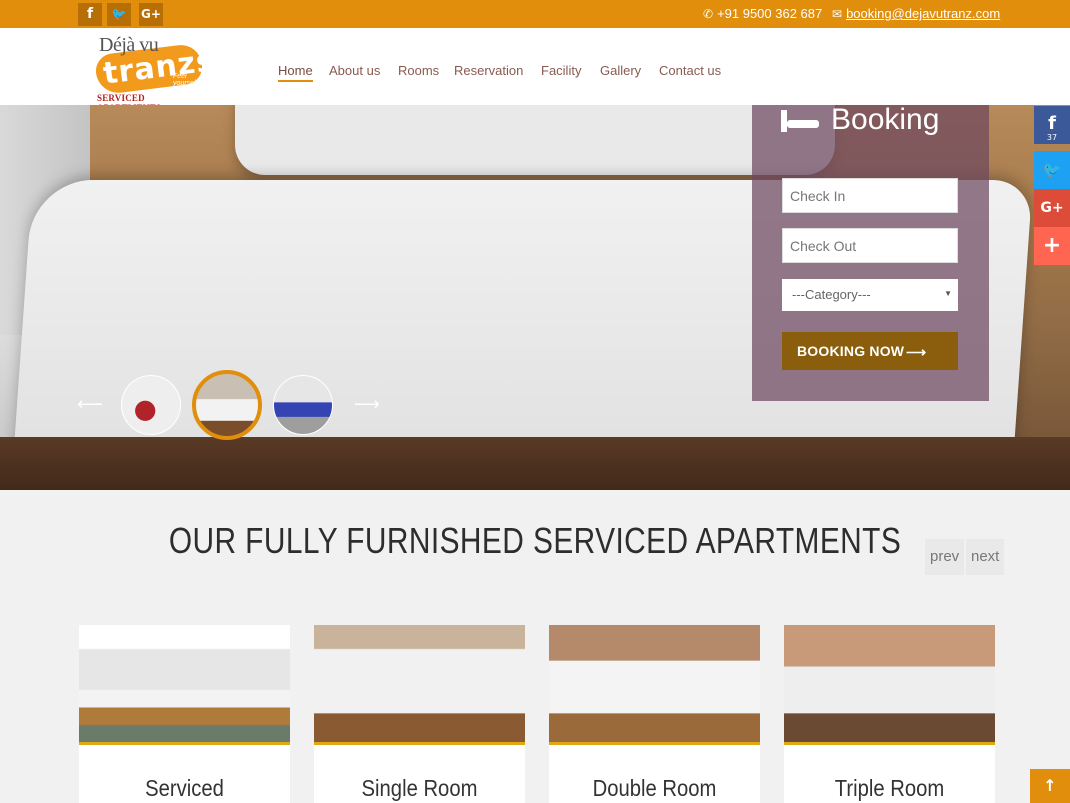 Image resolution: width=1070 pixels, height=803 pixels. Describe the element at coordinates (916, 352) in the screenshot. I see `arrow-right-icon: ⟶` at that location.